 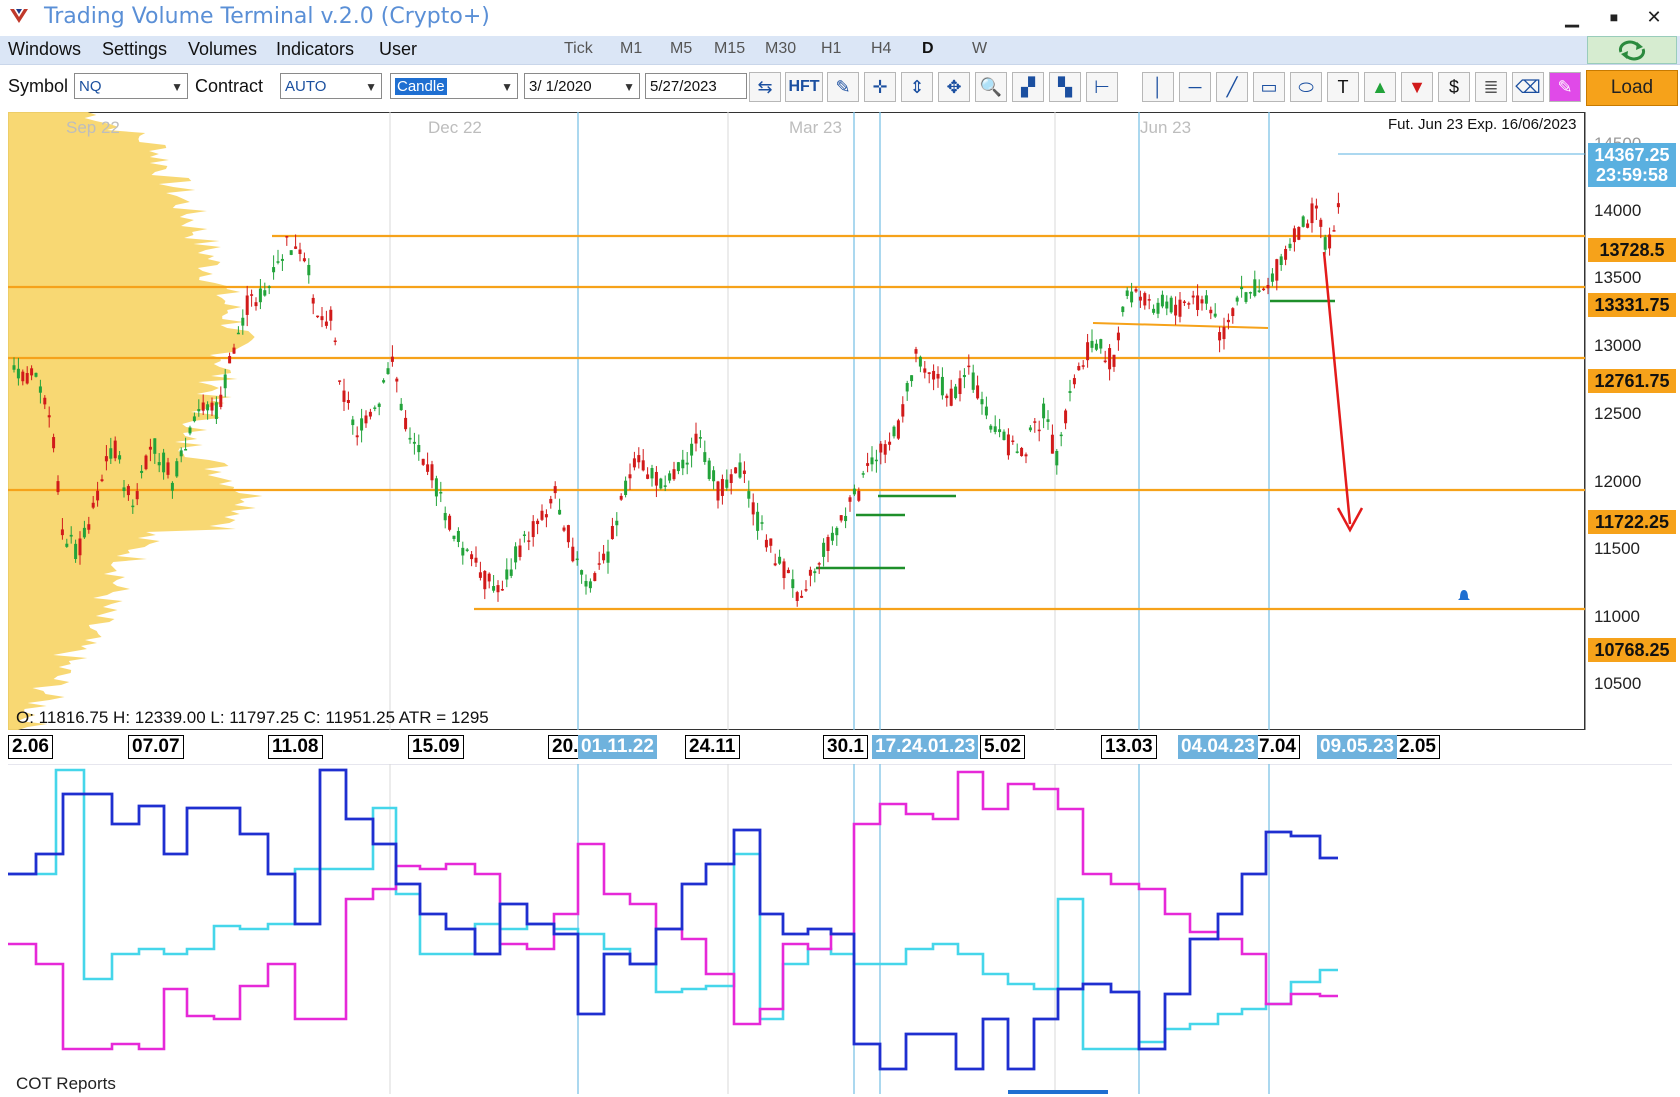 What do you see at coordinates (222, 49) in the screenshot?
I see `menu-volumes: Volumes` at bounding box center [222, 49].